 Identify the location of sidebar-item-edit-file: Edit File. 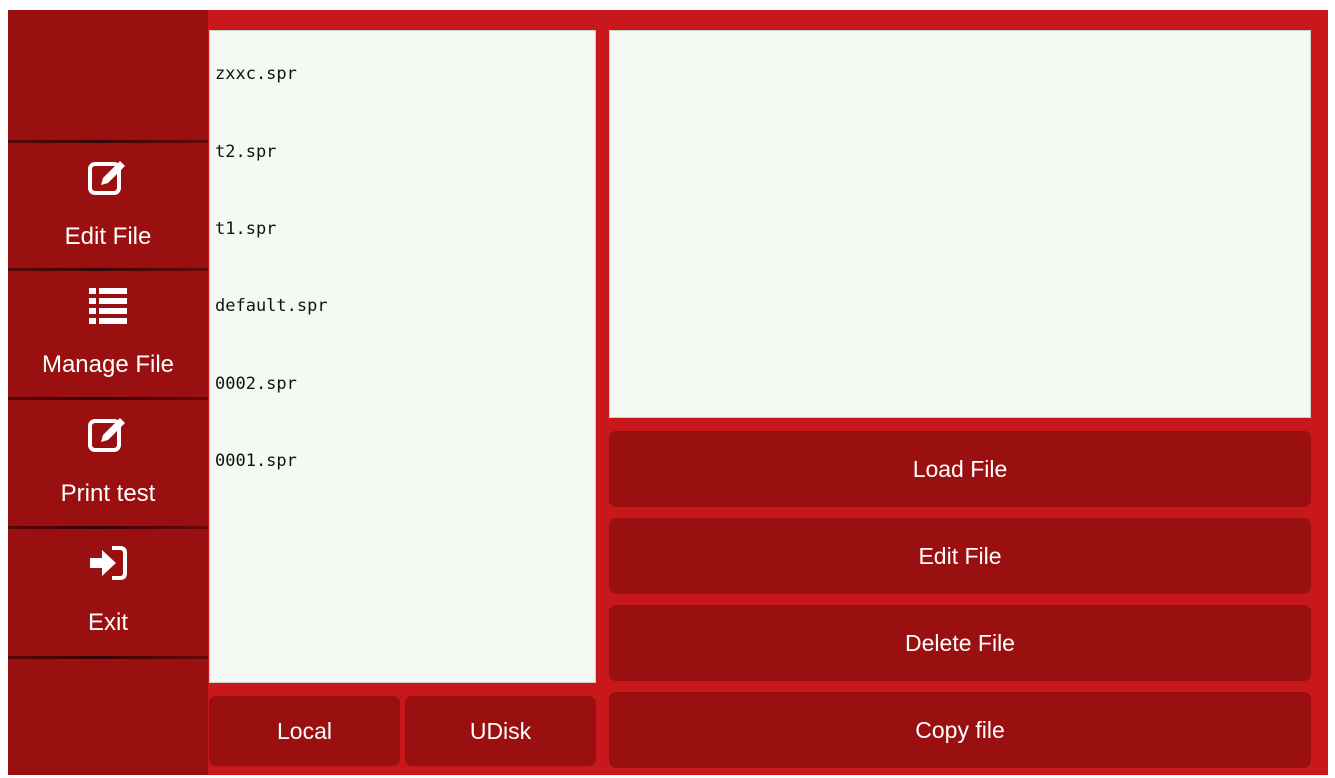
(108, 207).